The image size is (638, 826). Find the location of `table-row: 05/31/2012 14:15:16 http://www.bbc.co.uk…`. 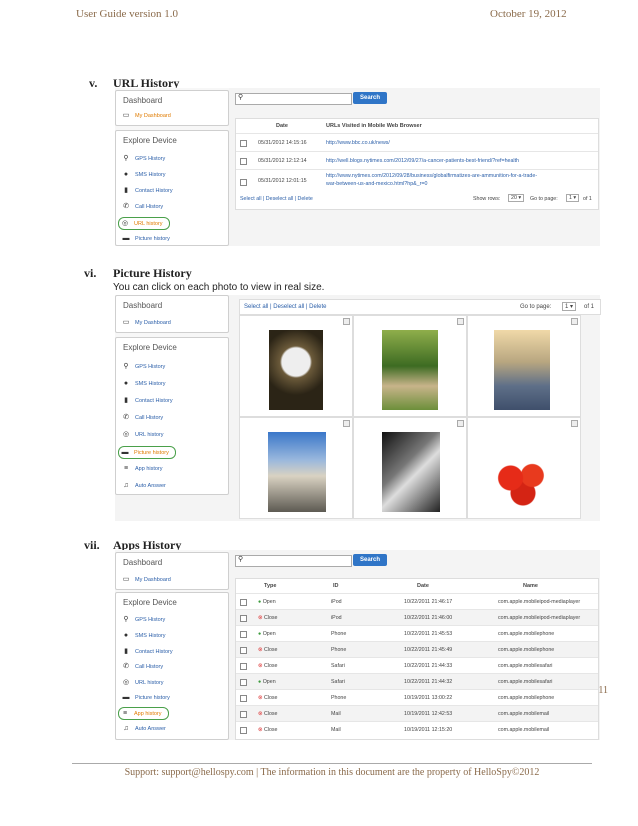

table-row: 05/31/2012 14:15:16 http://www.bbc.co.uk… is located at coordinates (417, 142).